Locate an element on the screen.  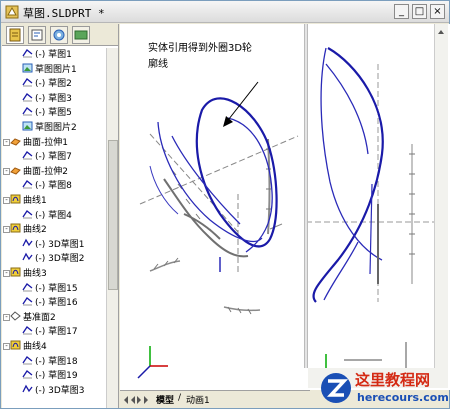
tab-property-manager is located at coordinates (37, 35).